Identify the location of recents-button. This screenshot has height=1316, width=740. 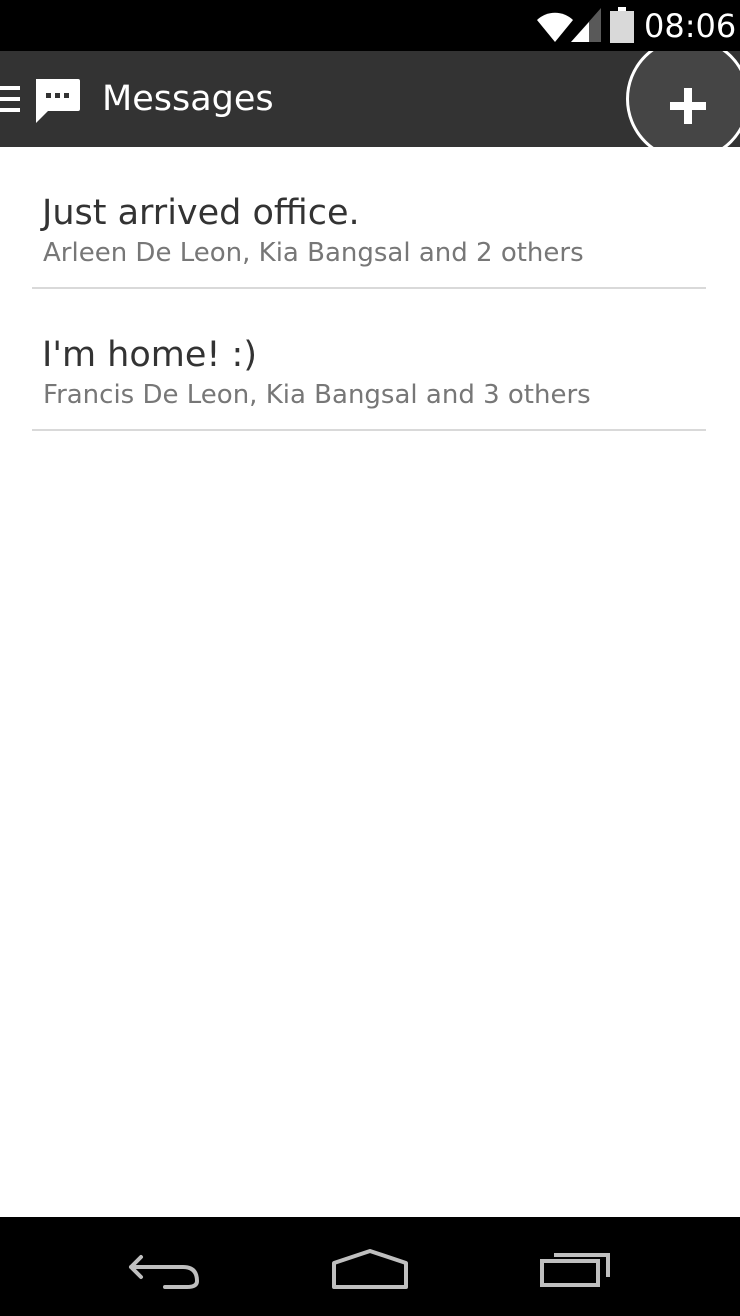
(578, 1266).